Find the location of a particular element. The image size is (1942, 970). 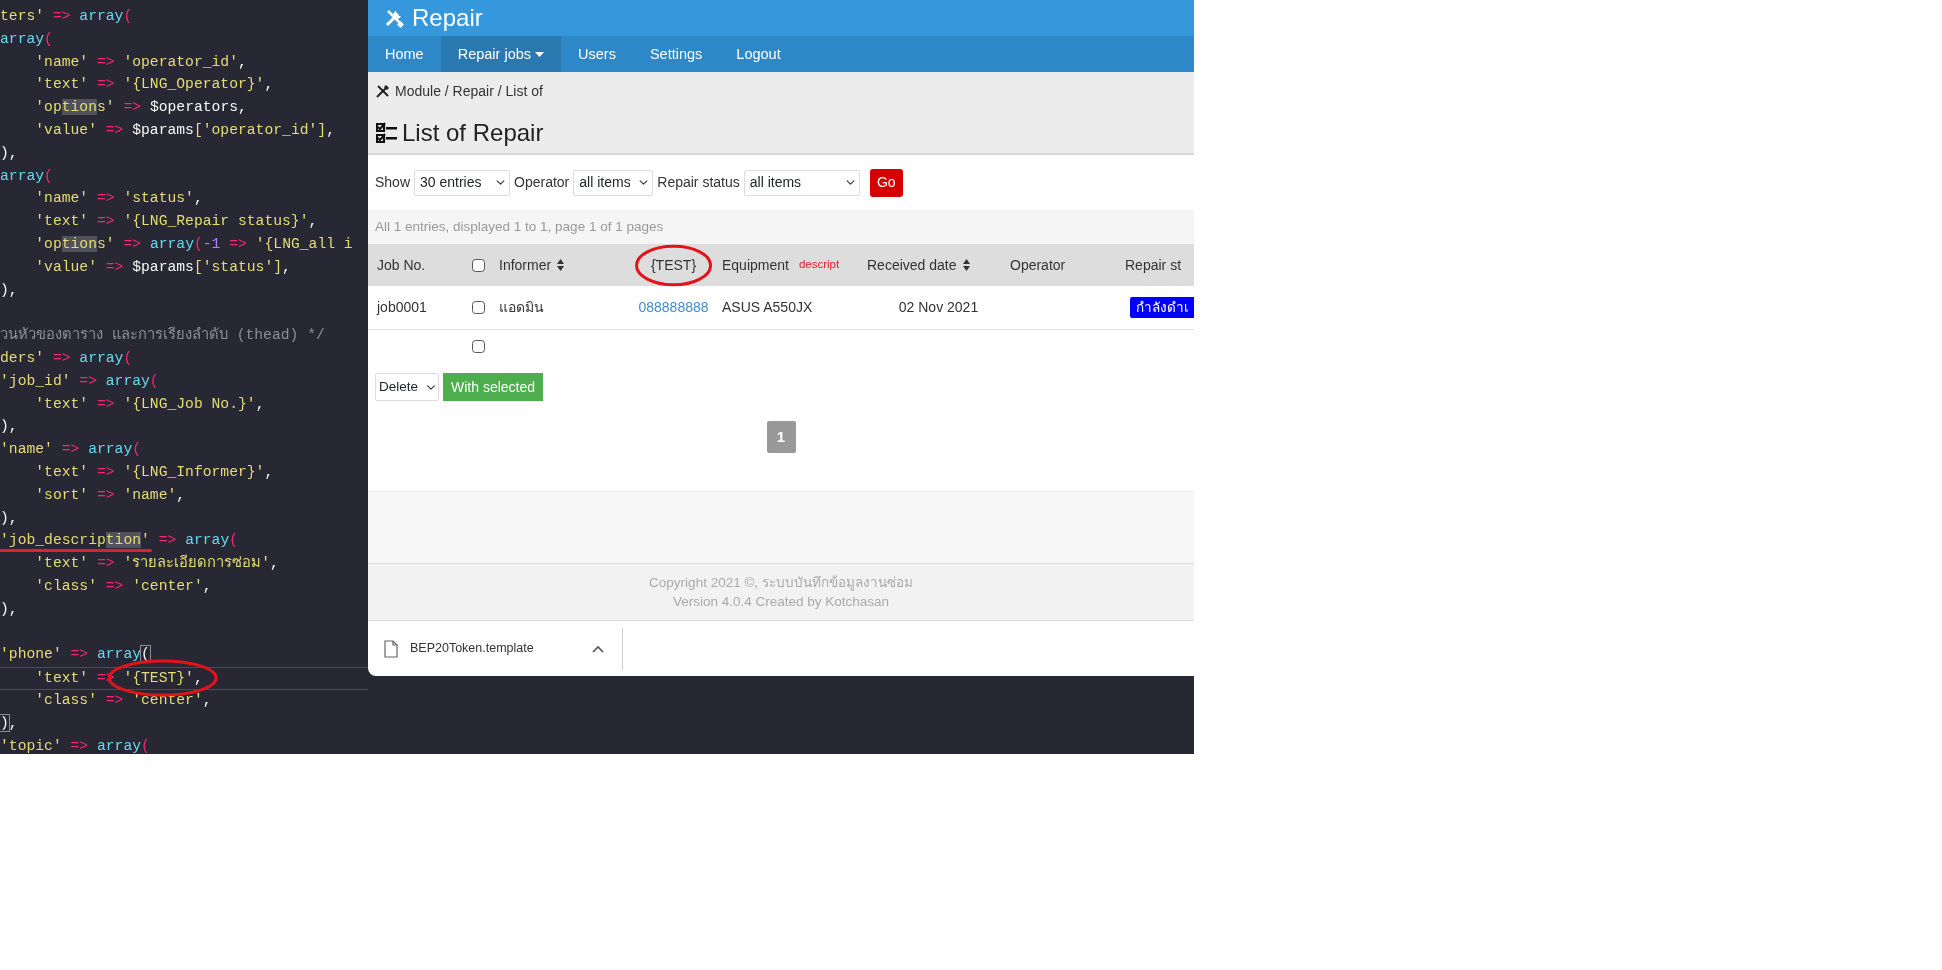

filter-label: Operator is located at coordinates (542, 182).